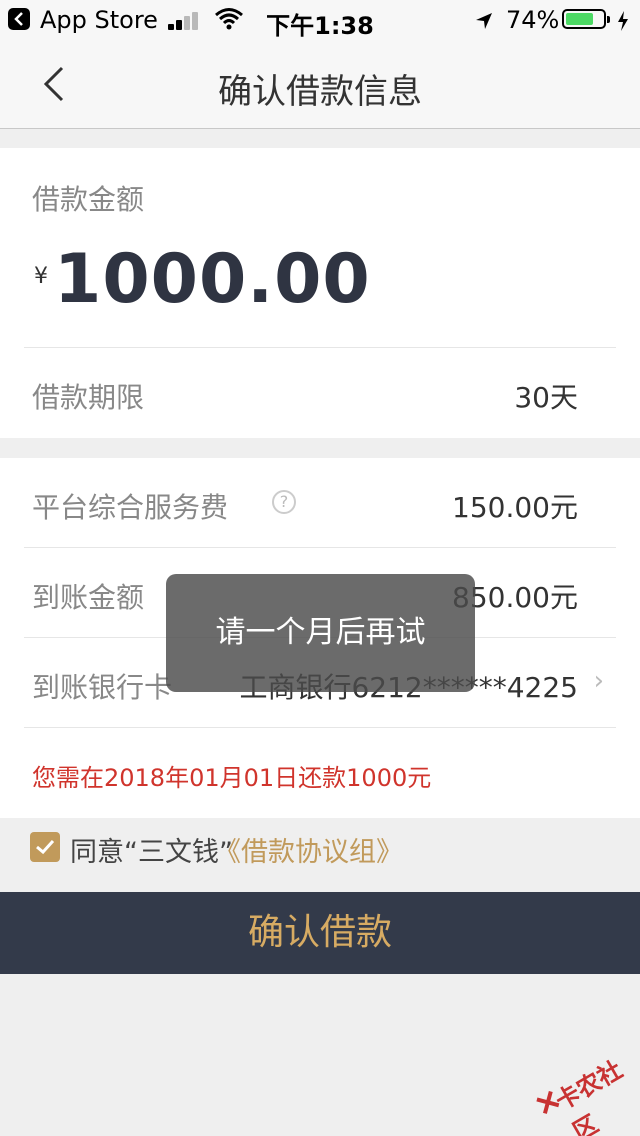  Describe the element at coordinates (598, 681) in the screenshot. I see `chevron-right-icon: ›` at that location.